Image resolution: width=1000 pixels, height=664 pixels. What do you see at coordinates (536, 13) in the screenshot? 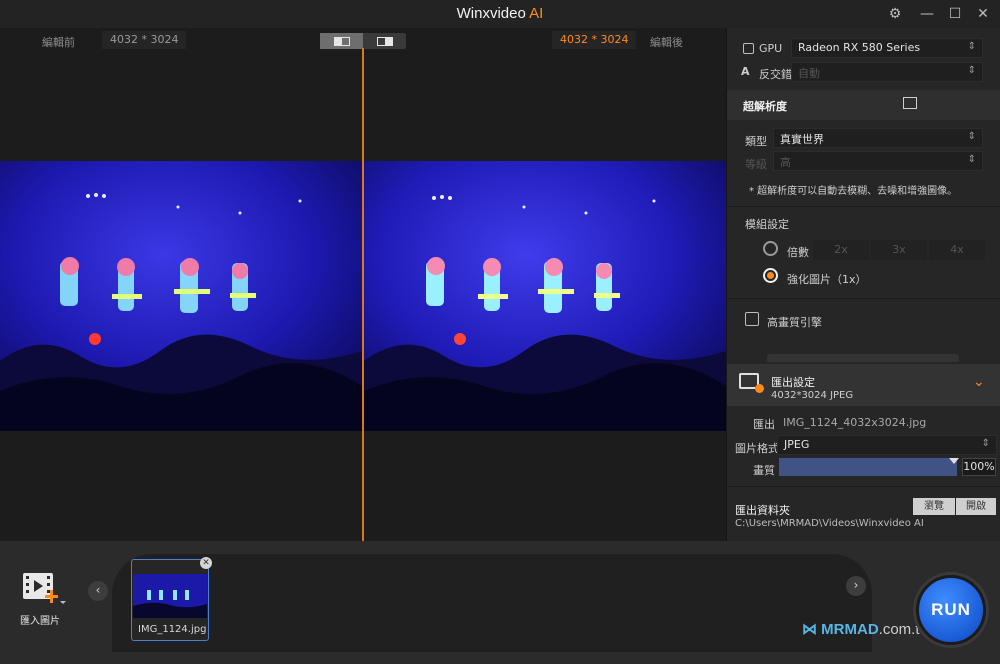
I see `app-title-ai: AI` at bounding box center [536, 13].